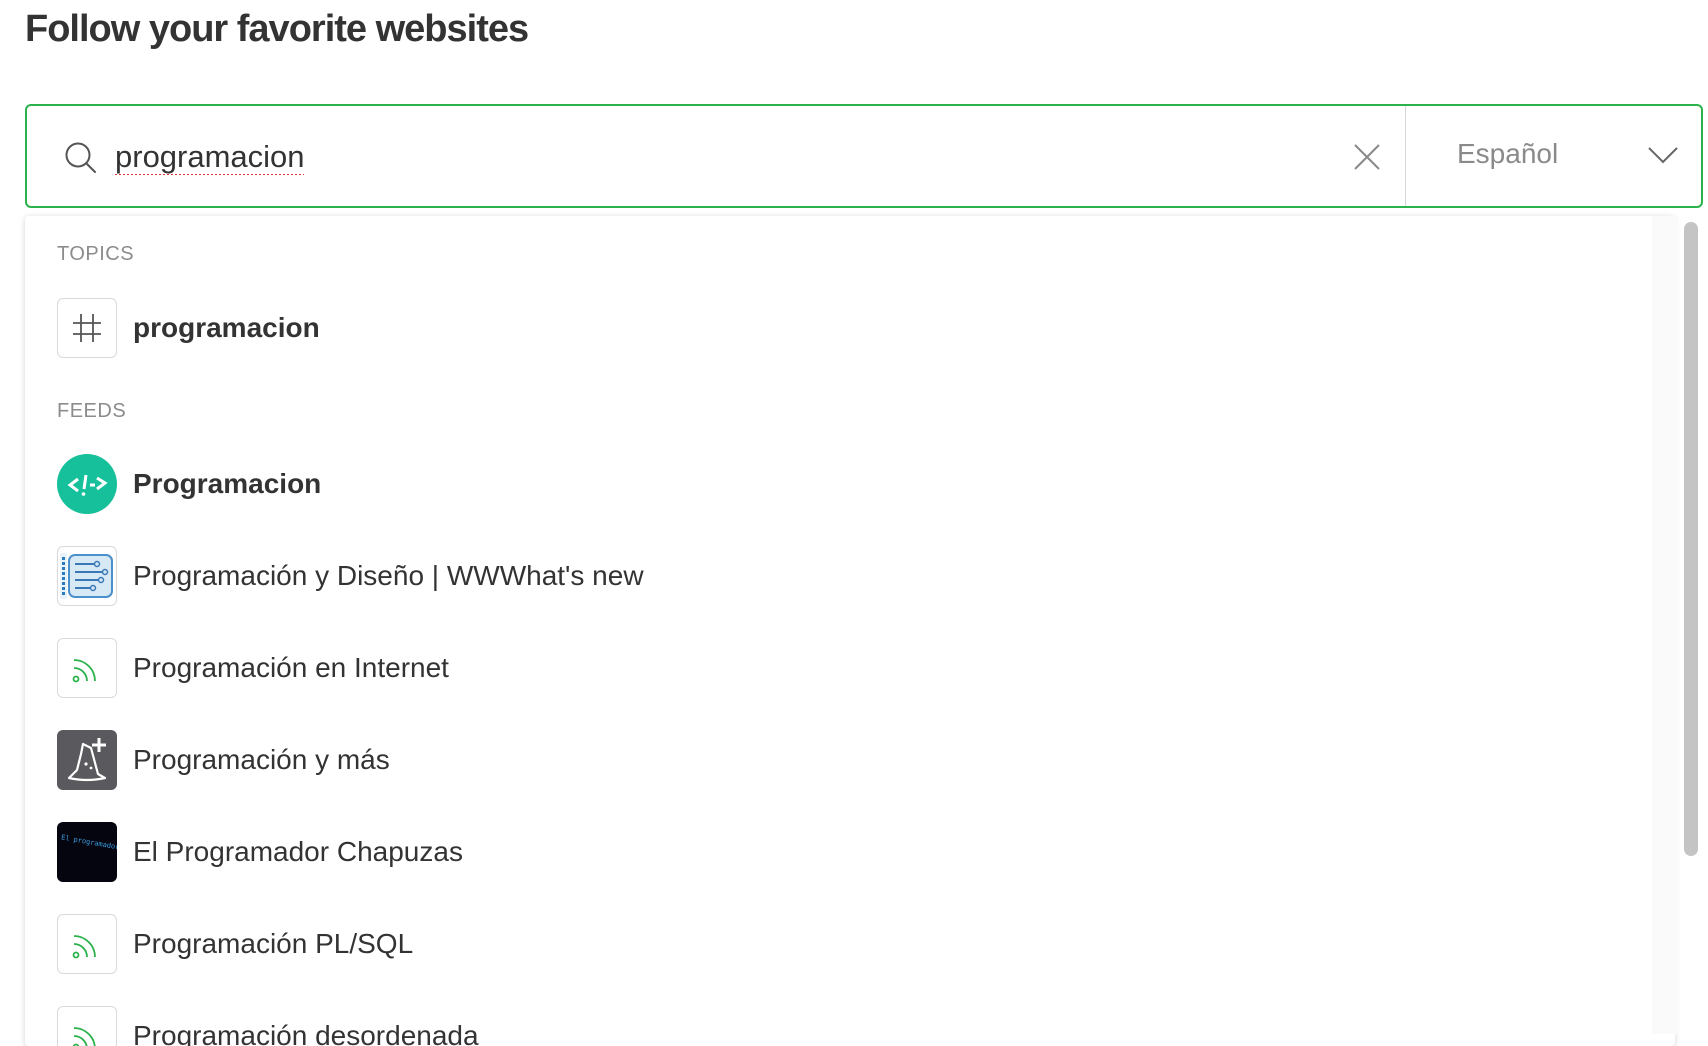  What do you see at coordinates (91, 411) in the screenshot?
I see `section-label-feeds: FEEDS` at bounding box center [91, 411].